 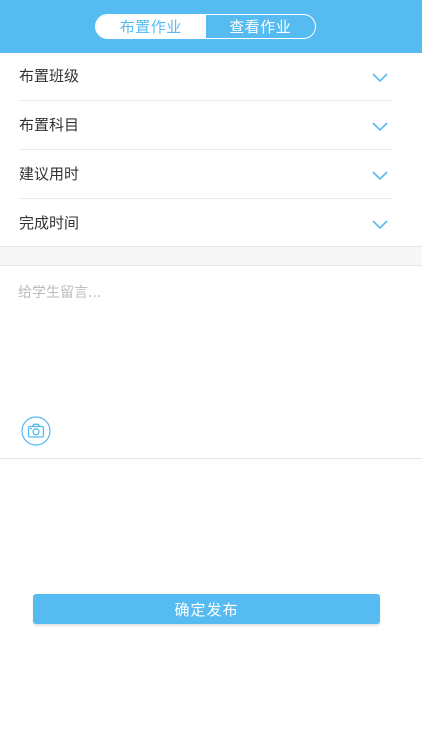 What do you see at coordinates (49, 76) in the screenshot?
I see `select-class-label: 布置班级` at bounding box center [49, 76].